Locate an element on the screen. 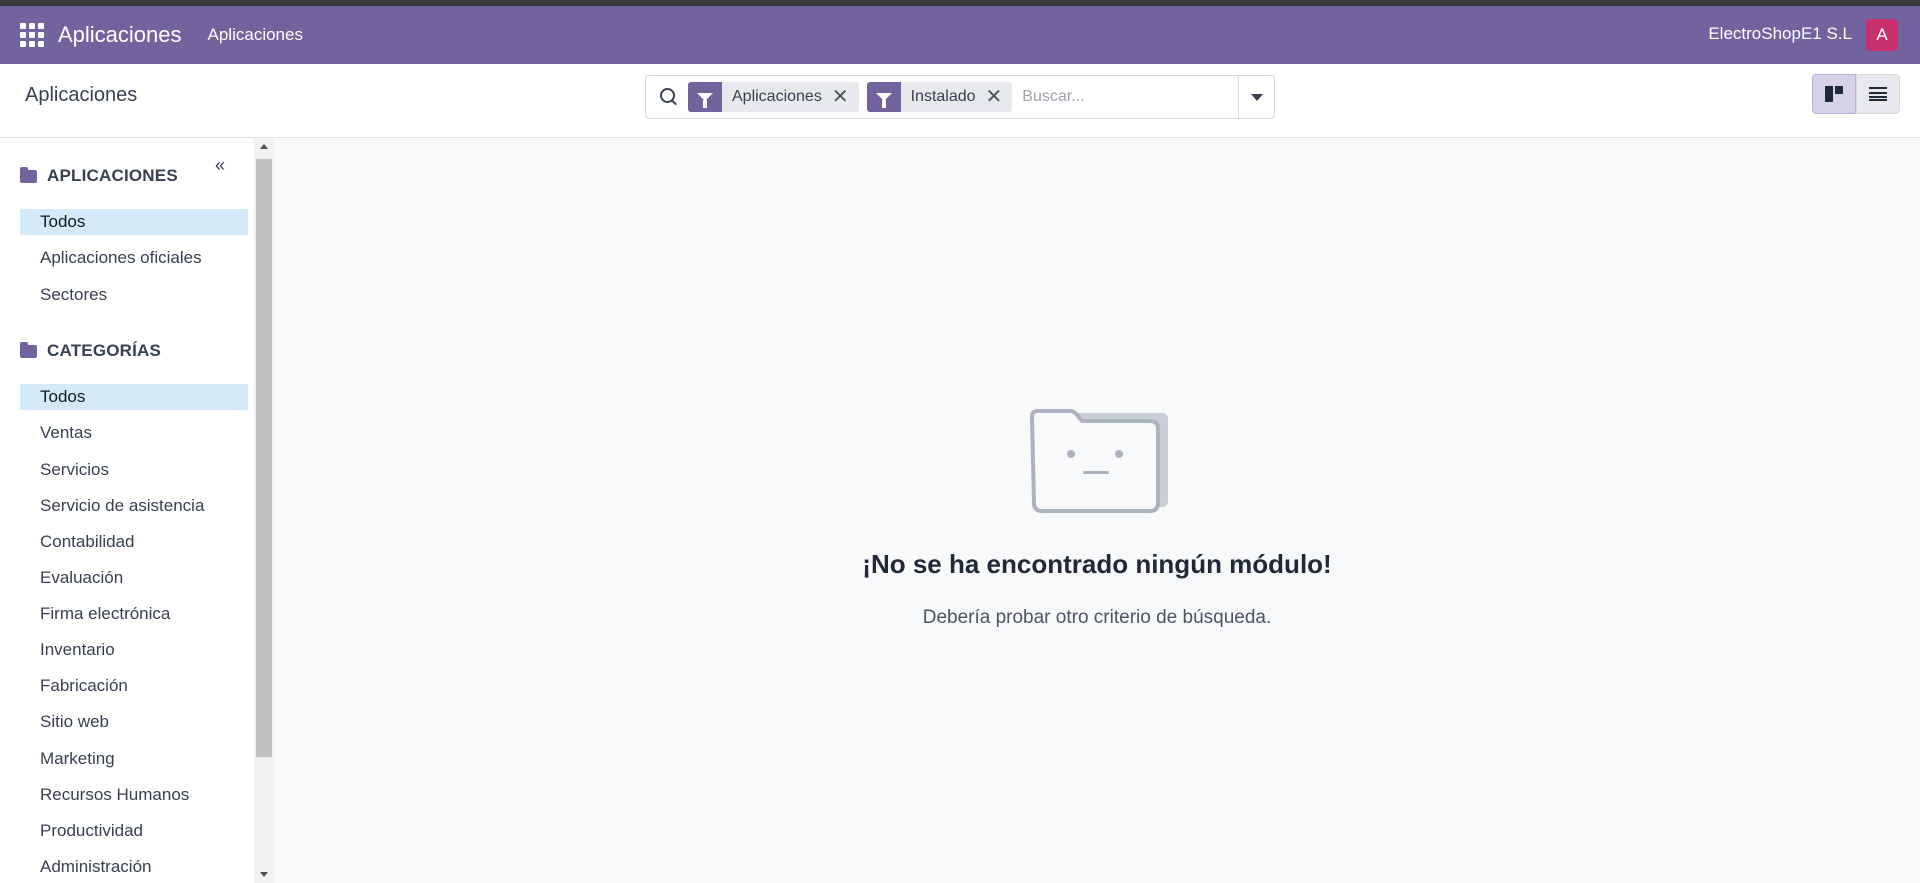 This screenshot has height=883, width=1920. collapse-sidebar-icon: « is located at coordinates (220, 165).